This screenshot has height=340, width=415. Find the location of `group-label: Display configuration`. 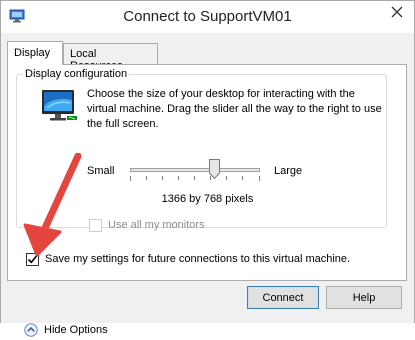

group-label: Display configuration is located at coordinates (76, 74).